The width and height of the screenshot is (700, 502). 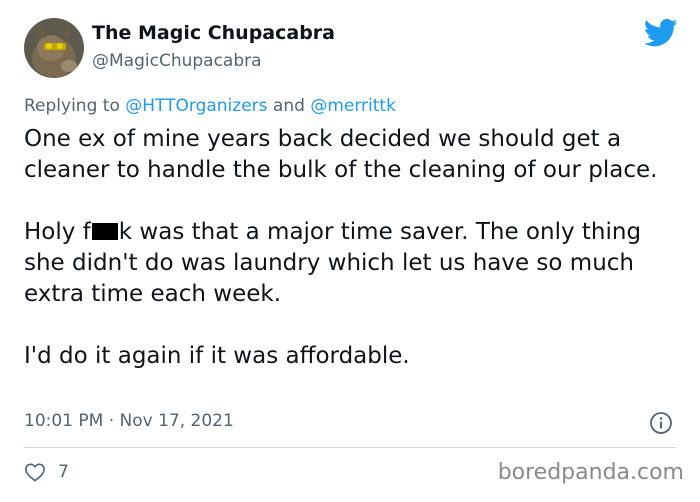 What do you see at coordinates (57, 232) in the screenshot?
I see `tweet-text-fragment: Holy f` at bounding box center [57, 232].